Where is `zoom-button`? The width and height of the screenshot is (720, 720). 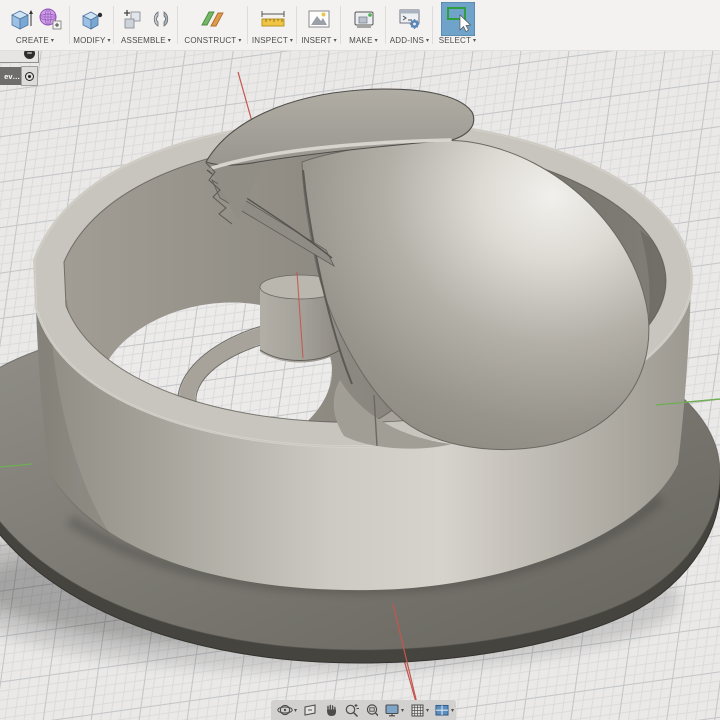
zoom-button is located at coordinates (352, 710).